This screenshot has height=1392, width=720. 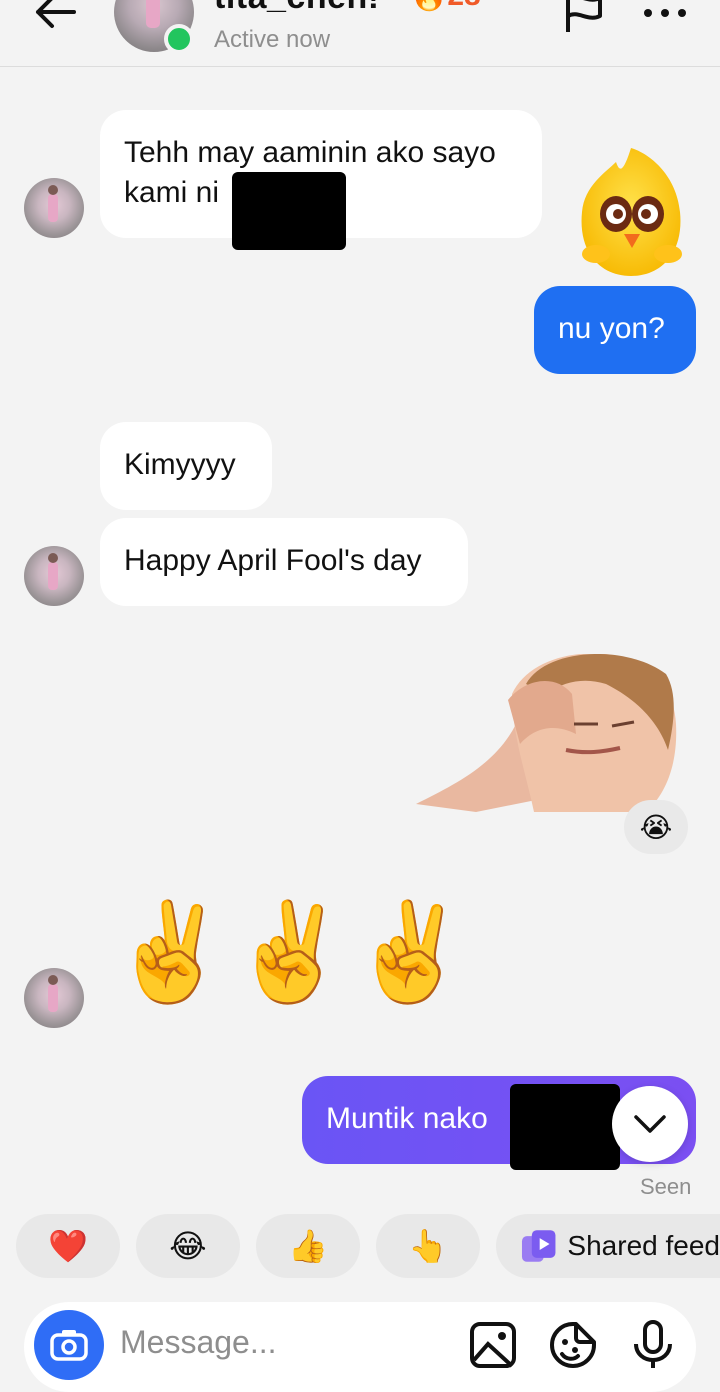 What do you see at coordinates (538, 1246) in the screenshot?
I see `shared-feed-icon` at bounding box center [538, 1246].